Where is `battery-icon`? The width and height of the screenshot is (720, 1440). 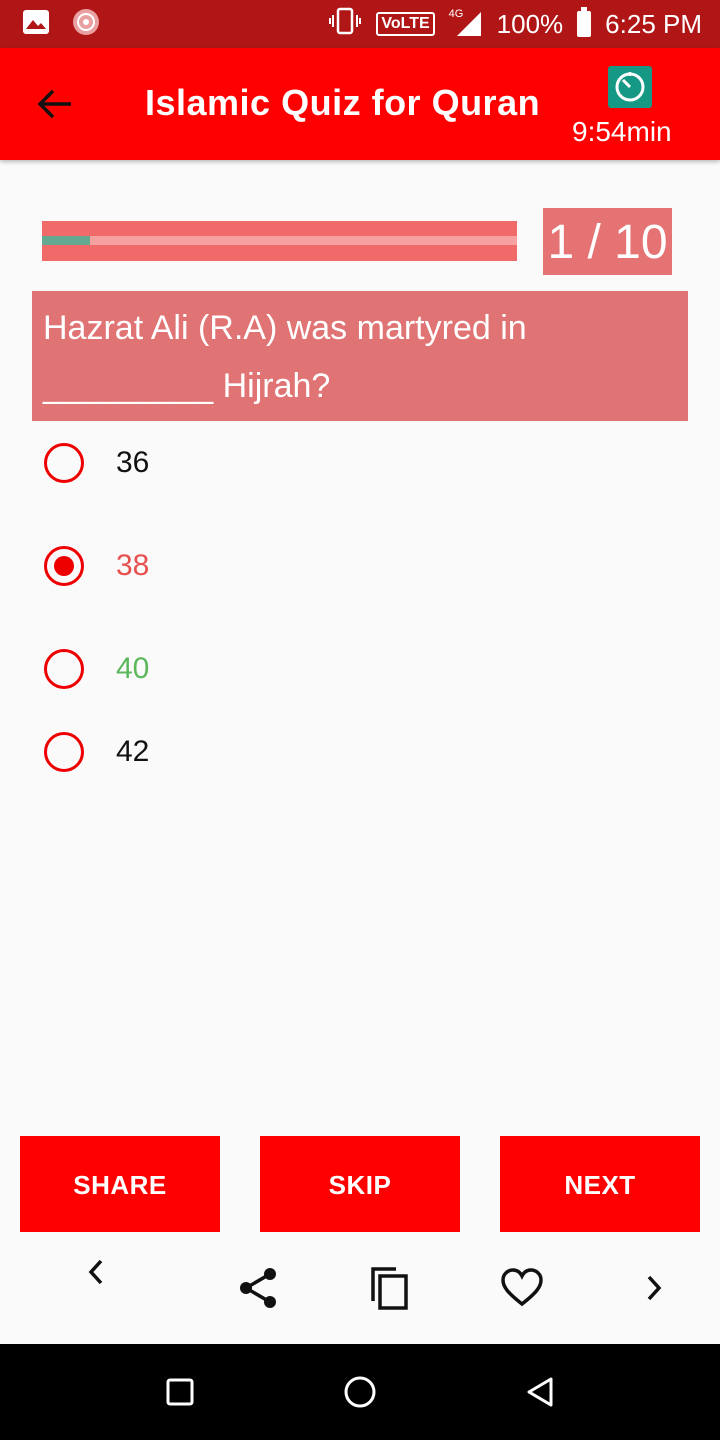 battery-icon is located at coordinates (584, 22).